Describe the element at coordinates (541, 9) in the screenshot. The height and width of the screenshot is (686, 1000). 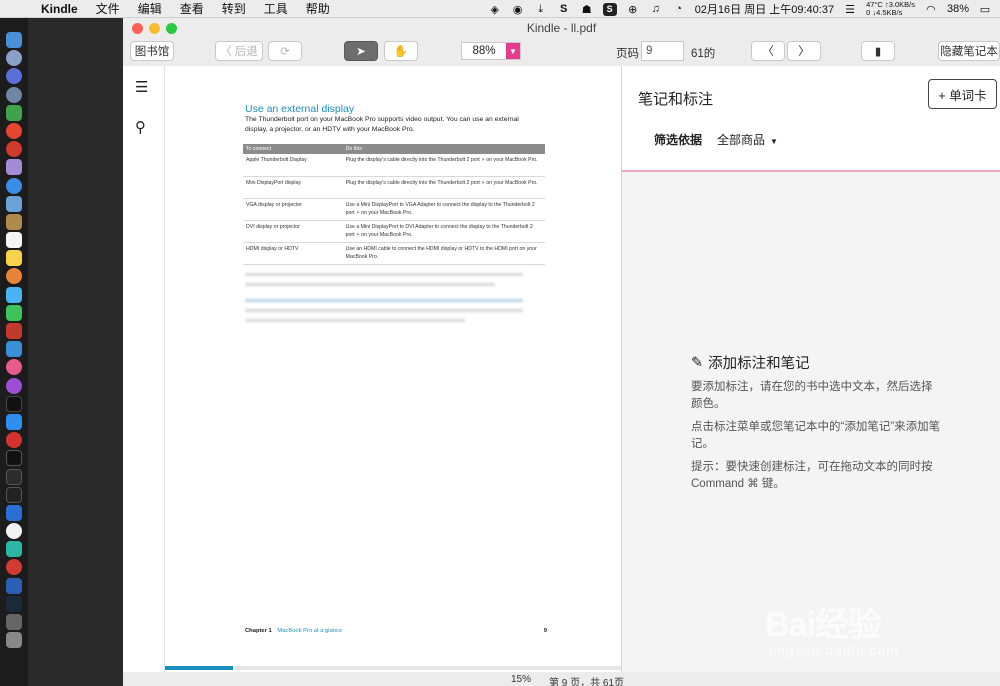
I see `download-icon: ⤓` at that location.